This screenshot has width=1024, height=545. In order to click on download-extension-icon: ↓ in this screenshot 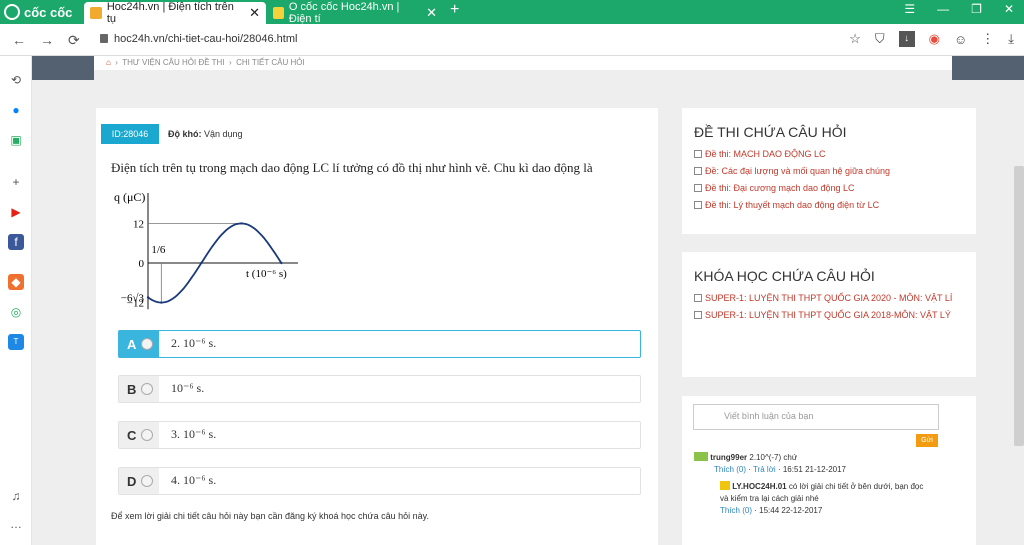, I will do `click(906, 39)`.